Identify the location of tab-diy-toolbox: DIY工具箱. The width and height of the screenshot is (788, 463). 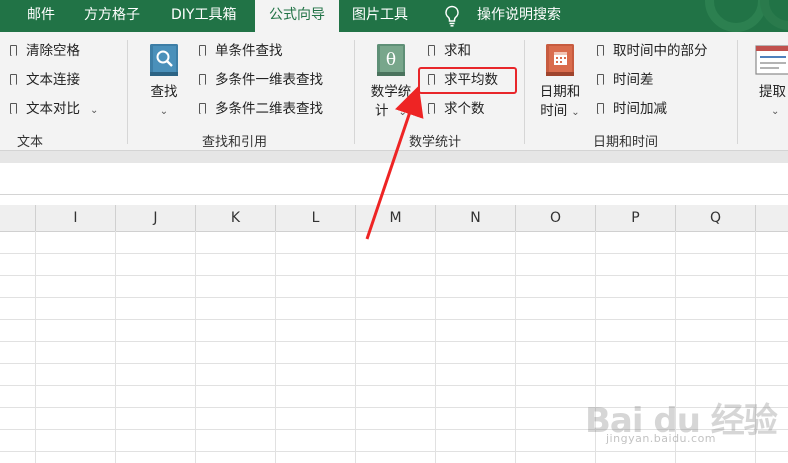
(203, 16).